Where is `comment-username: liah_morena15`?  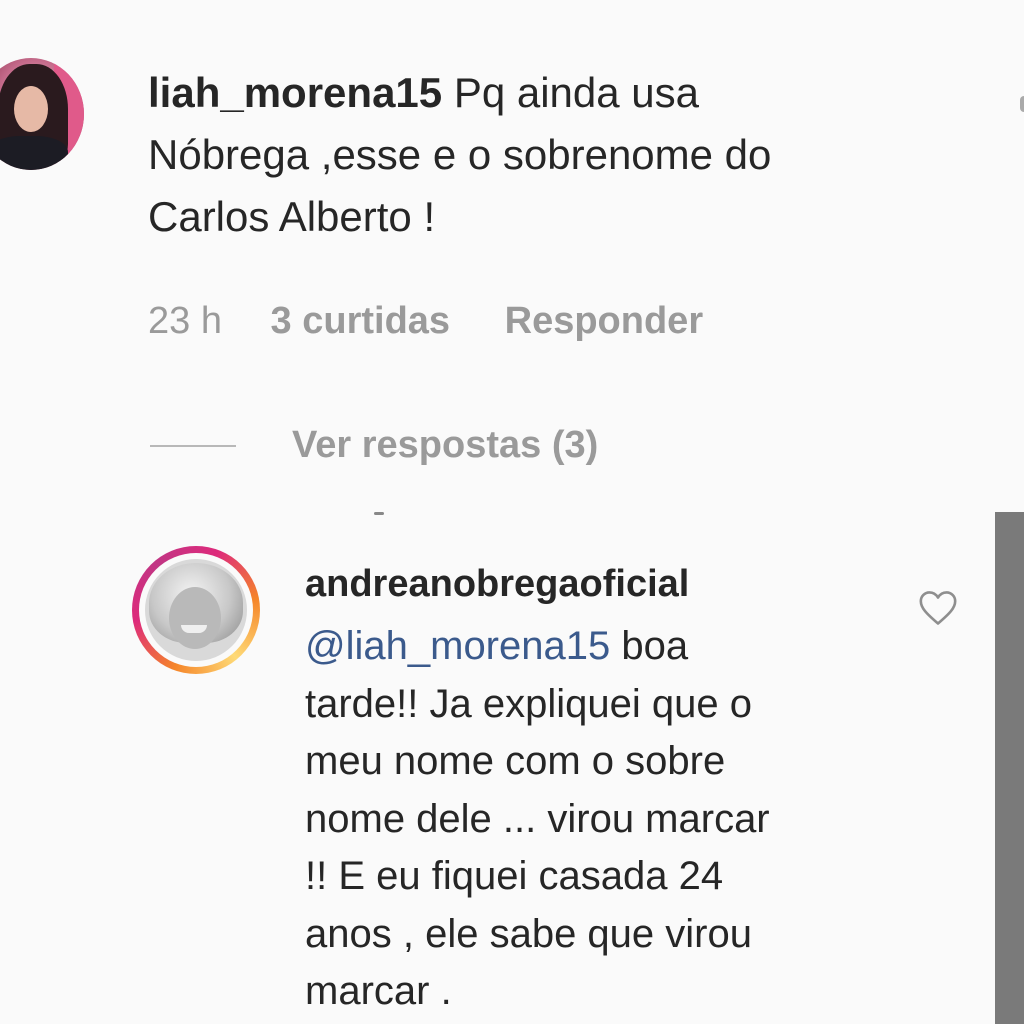
comment-username: liah_morena15 is located at coordinates (295, 92).